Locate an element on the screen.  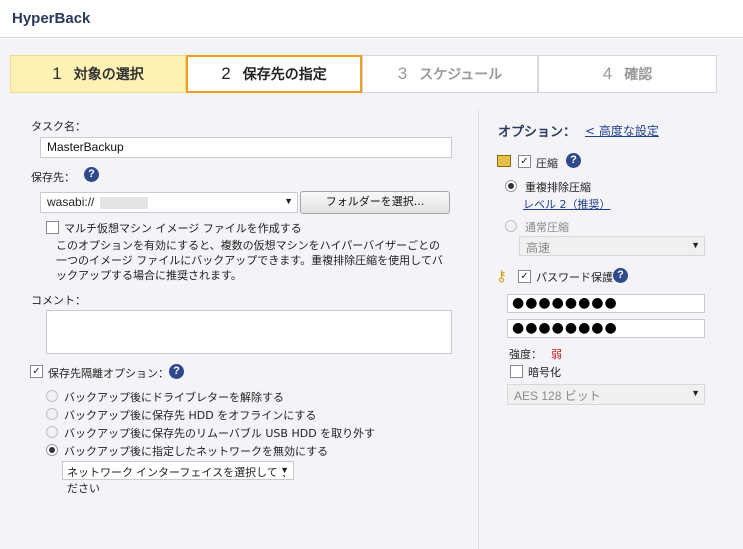
title-bar: HyperBack is located at coordinates (371, 19).